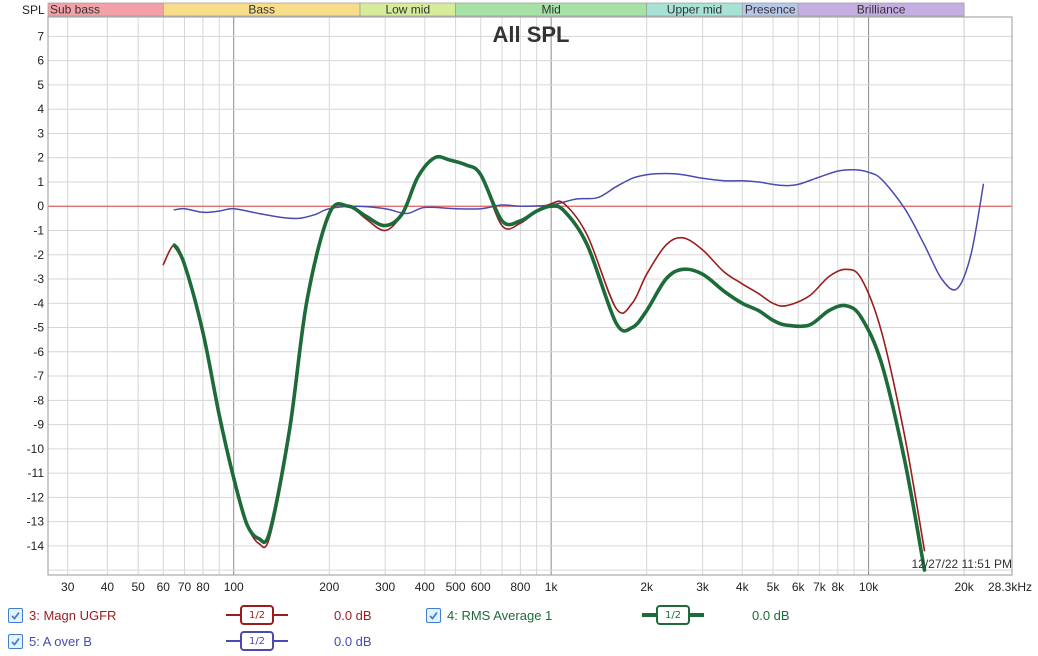 This screenshot has width=1038, height=656. Describe the element at coordinates (40, 158) in the screenshot. I see `y-tick-label: 2` at that location.